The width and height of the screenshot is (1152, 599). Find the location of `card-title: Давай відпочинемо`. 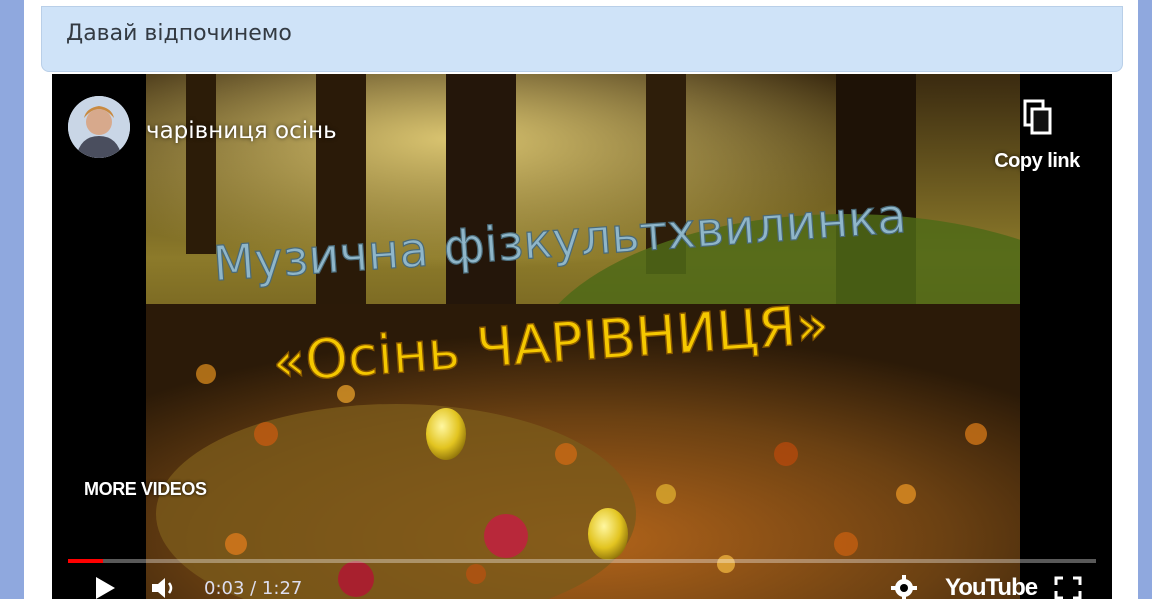

card-title: Давай відпочинемо is located at coordinates (179, 33).